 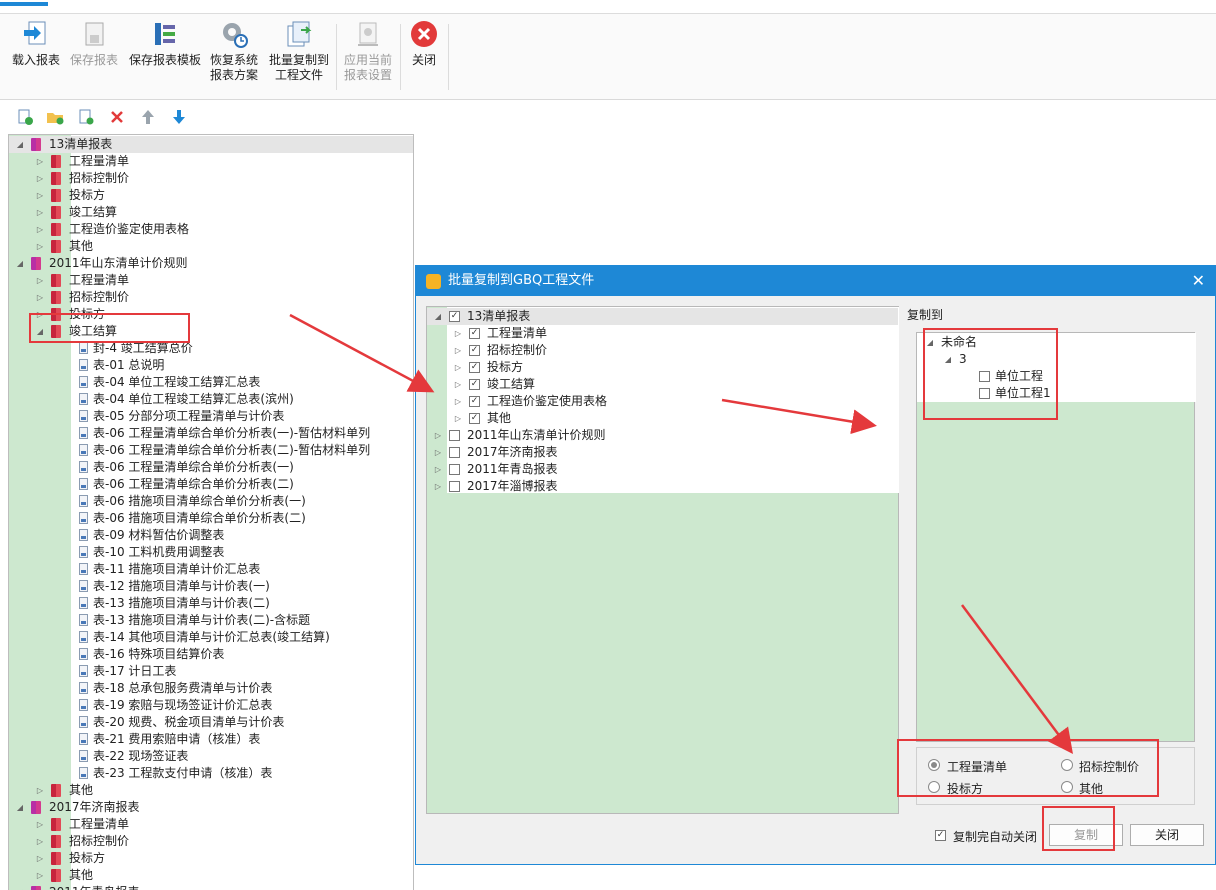 What do you see at coordinates (1067, 787) in the screenshot?
I see `radio-other` at bounding box center [1067, 787].